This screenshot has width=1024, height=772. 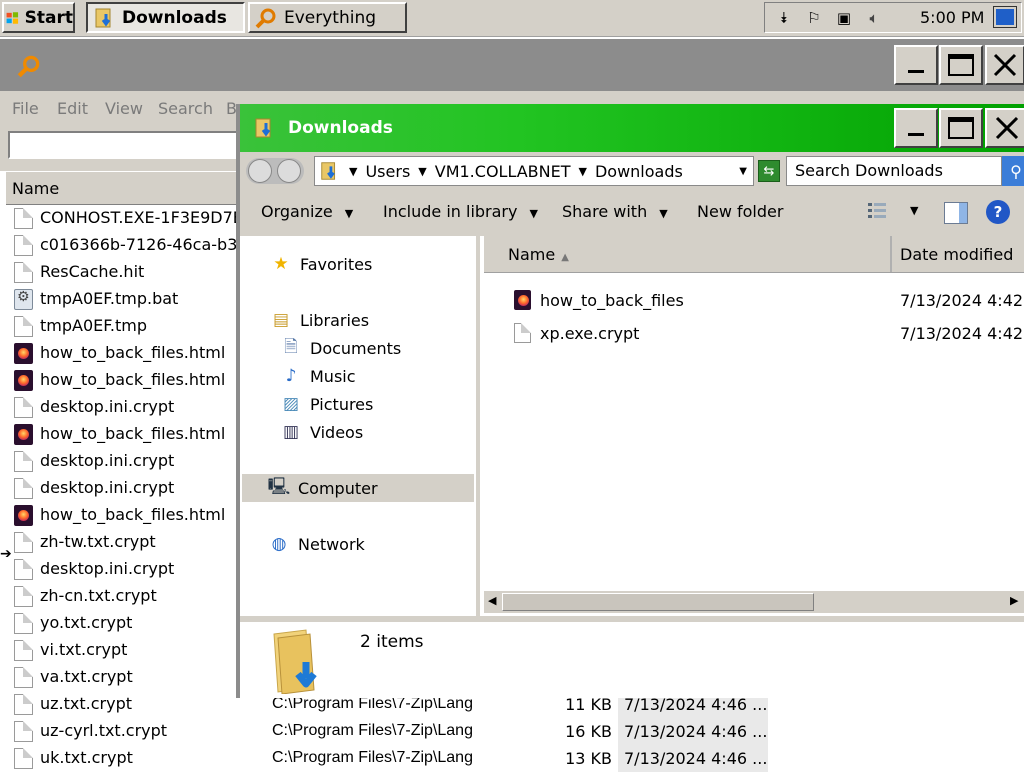 What do you see at coordinates (754, 334) in the screenshot?
I see `list-item: xp.exe.crypt 7/13/2024 4:42 P` at bounding box center [754, 334].